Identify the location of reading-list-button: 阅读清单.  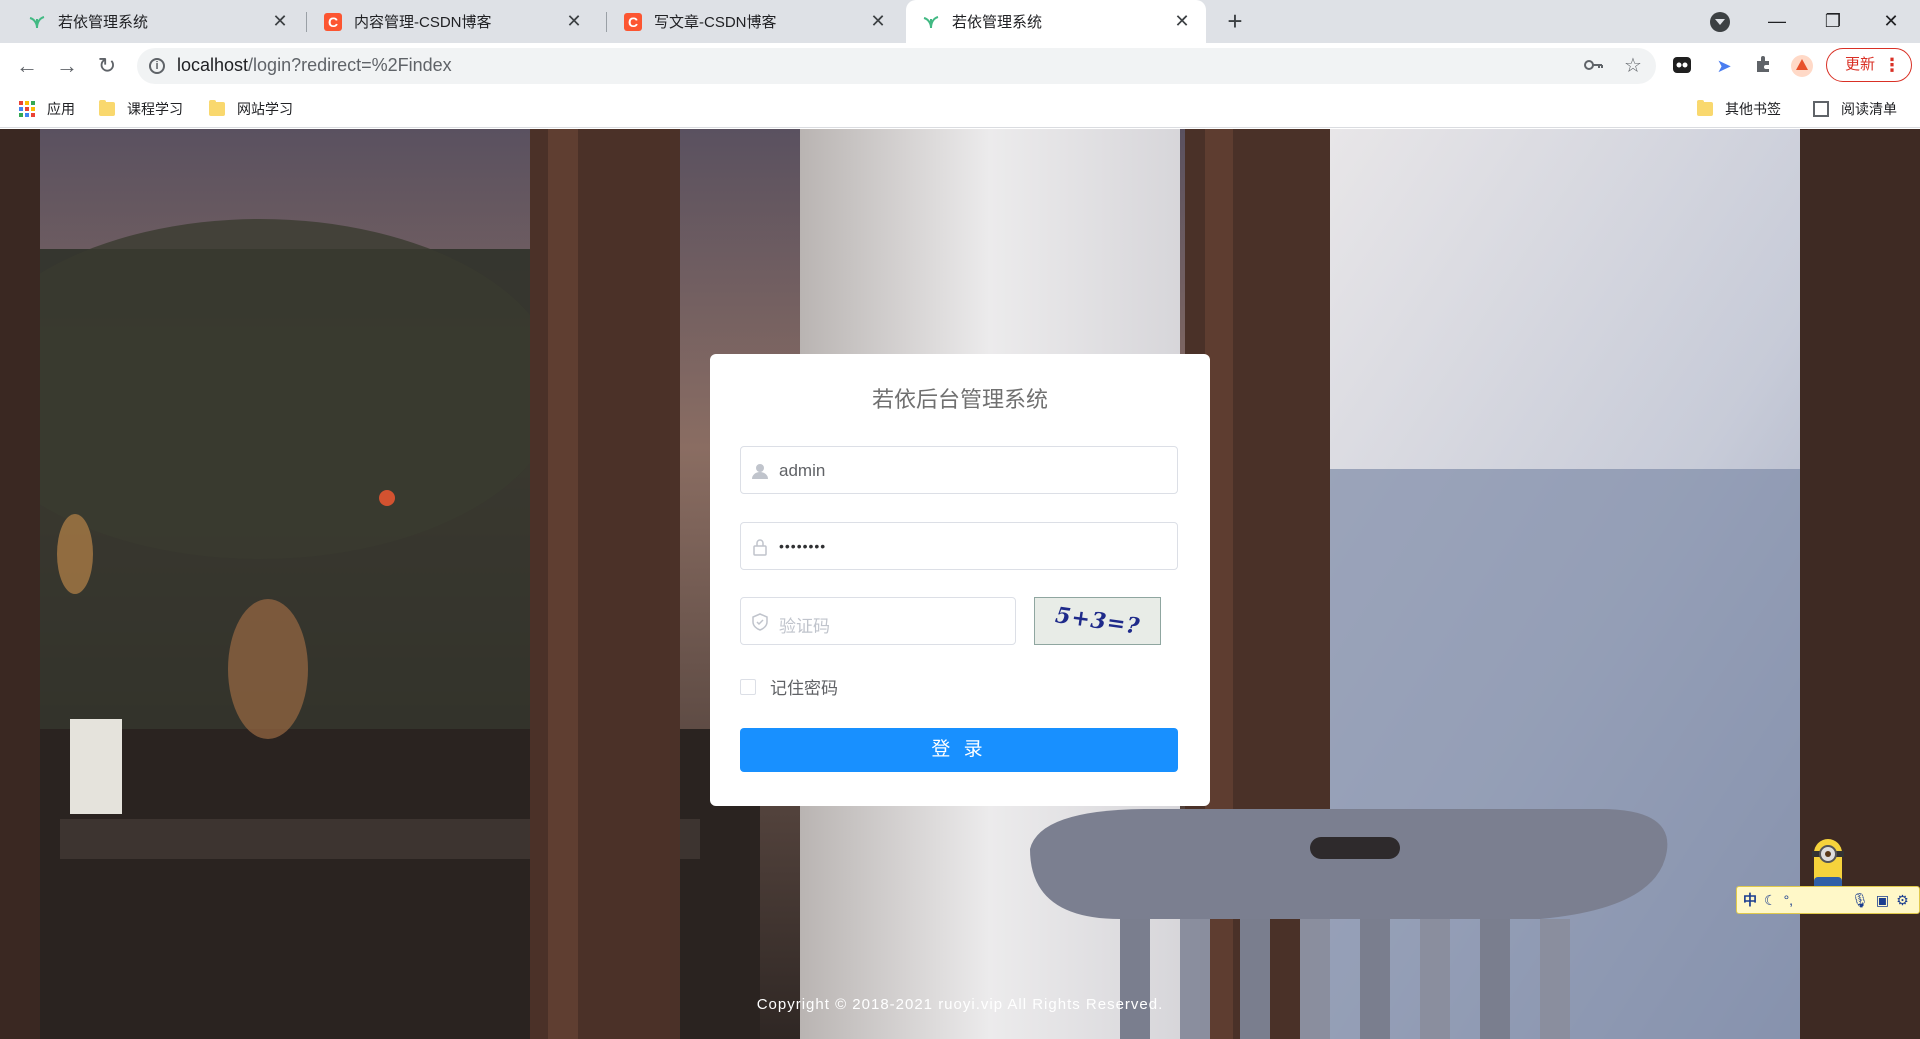
(1855, 109).